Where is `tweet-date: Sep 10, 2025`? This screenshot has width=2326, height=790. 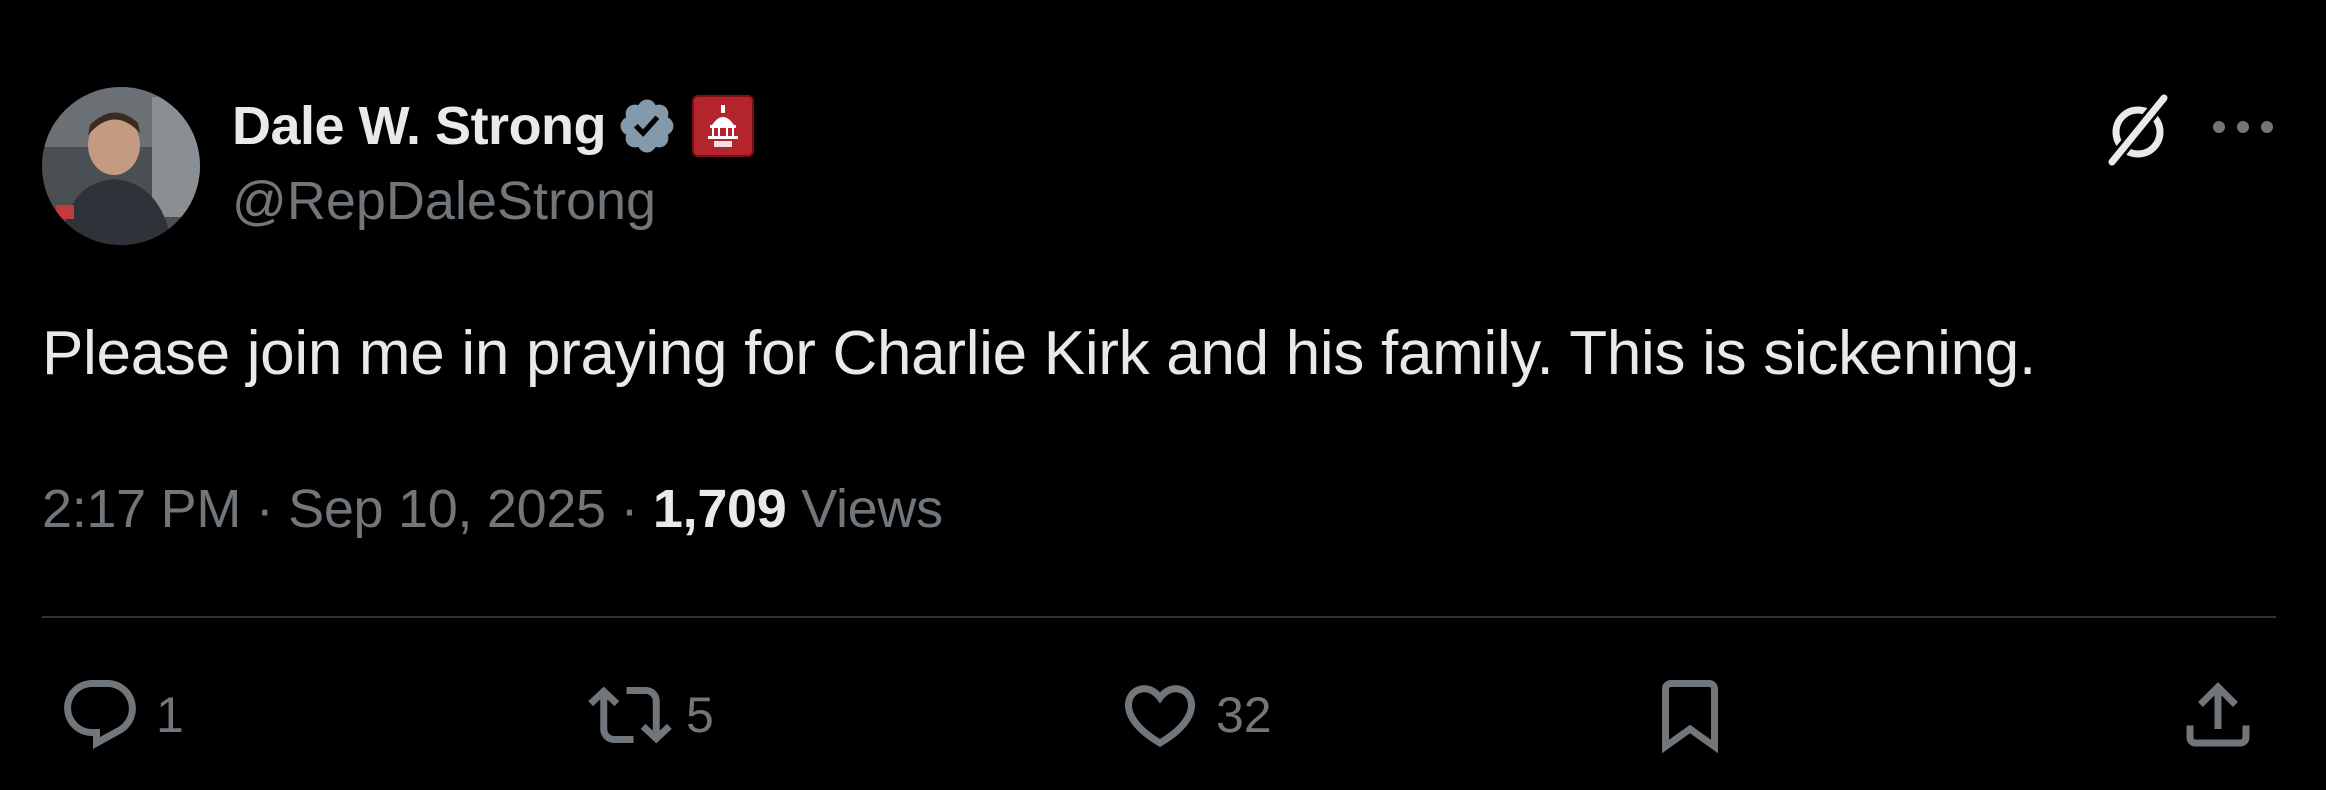 tweet-date: Sep 10, 2025 is located at coordinates (447, 509).